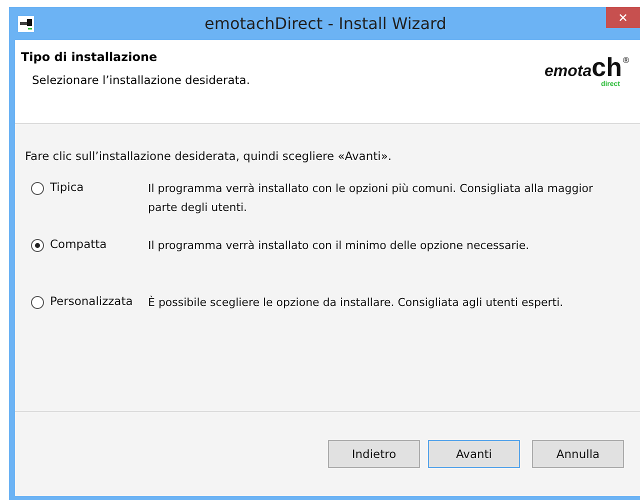 The image size is (640, 500). I want to click on close-button: ✕, so click(623, 17).